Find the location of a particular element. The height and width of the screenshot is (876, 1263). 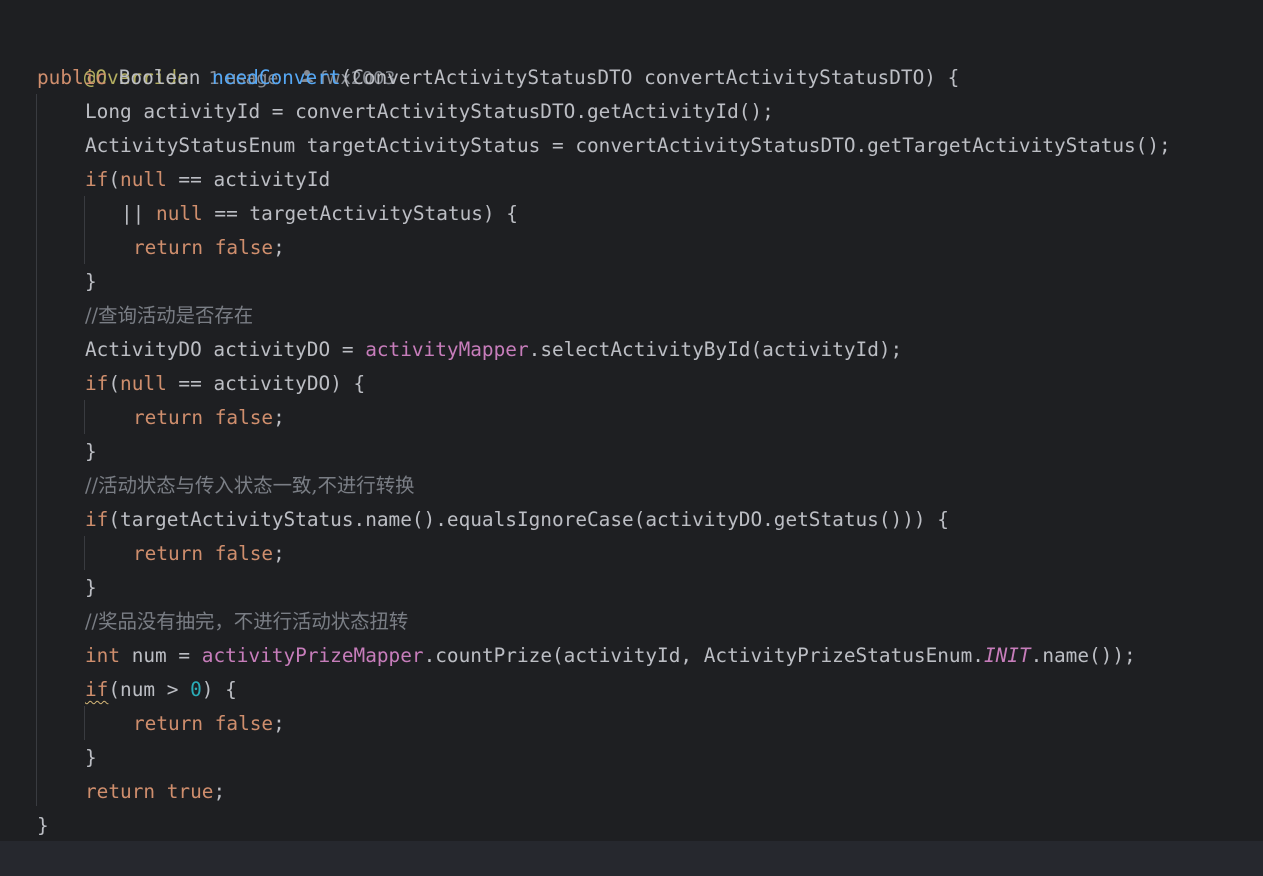

keyword-public: public is located at coordinates (72, 77).